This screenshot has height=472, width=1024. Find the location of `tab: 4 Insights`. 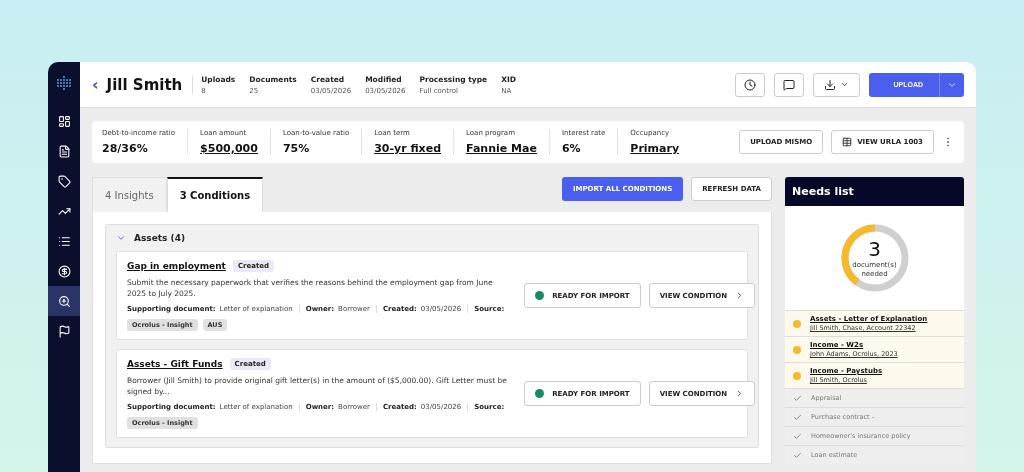

tab: 4 Insights is located at coordinates (129, 194).